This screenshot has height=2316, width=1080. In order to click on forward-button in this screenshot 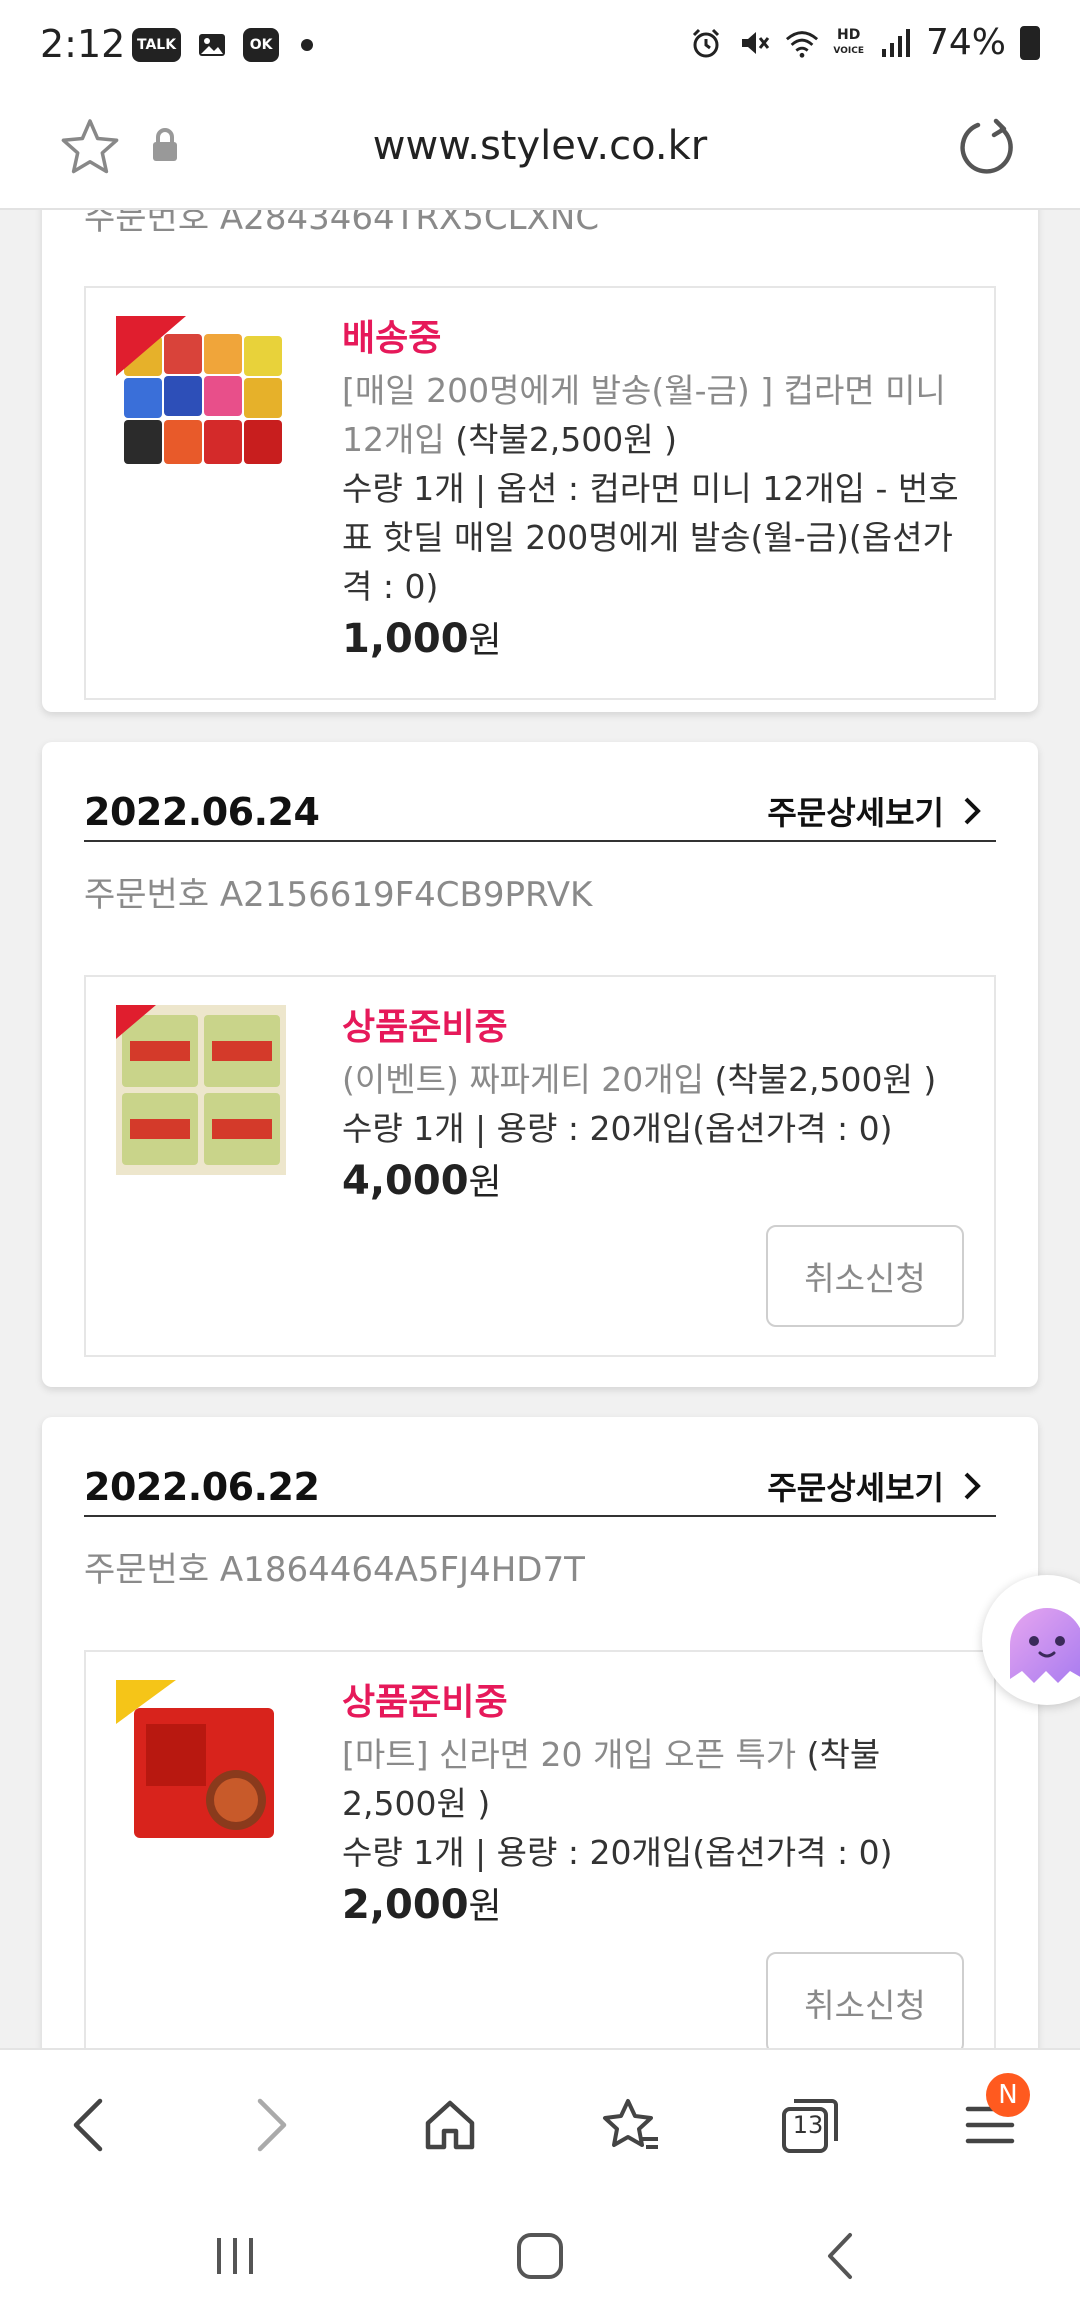, I will do `click(272, 2125)`.